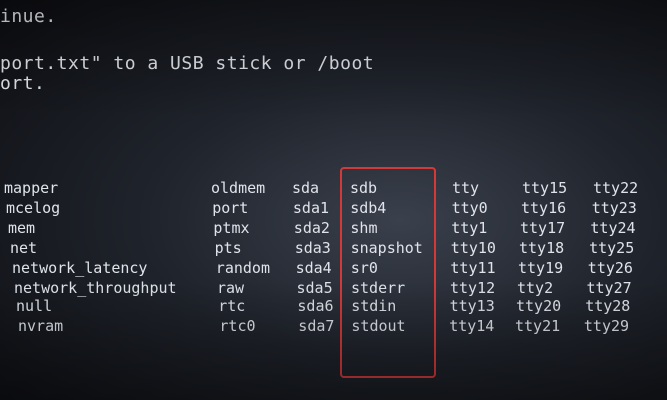  Describe the element at coordinates (311, 228) in the screenshot. I see `dev-entry: sda2` at that location.